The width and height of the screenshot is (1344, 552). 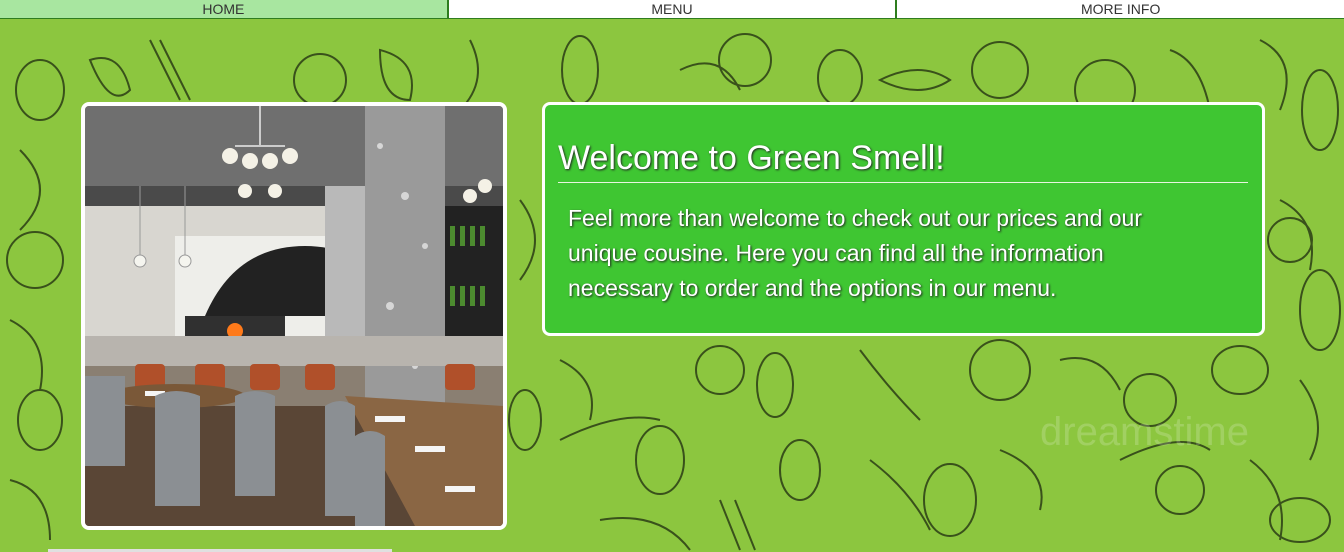 I want to click on welcome-title: Welcome to Green Smell!, so click(x=903, y=161).